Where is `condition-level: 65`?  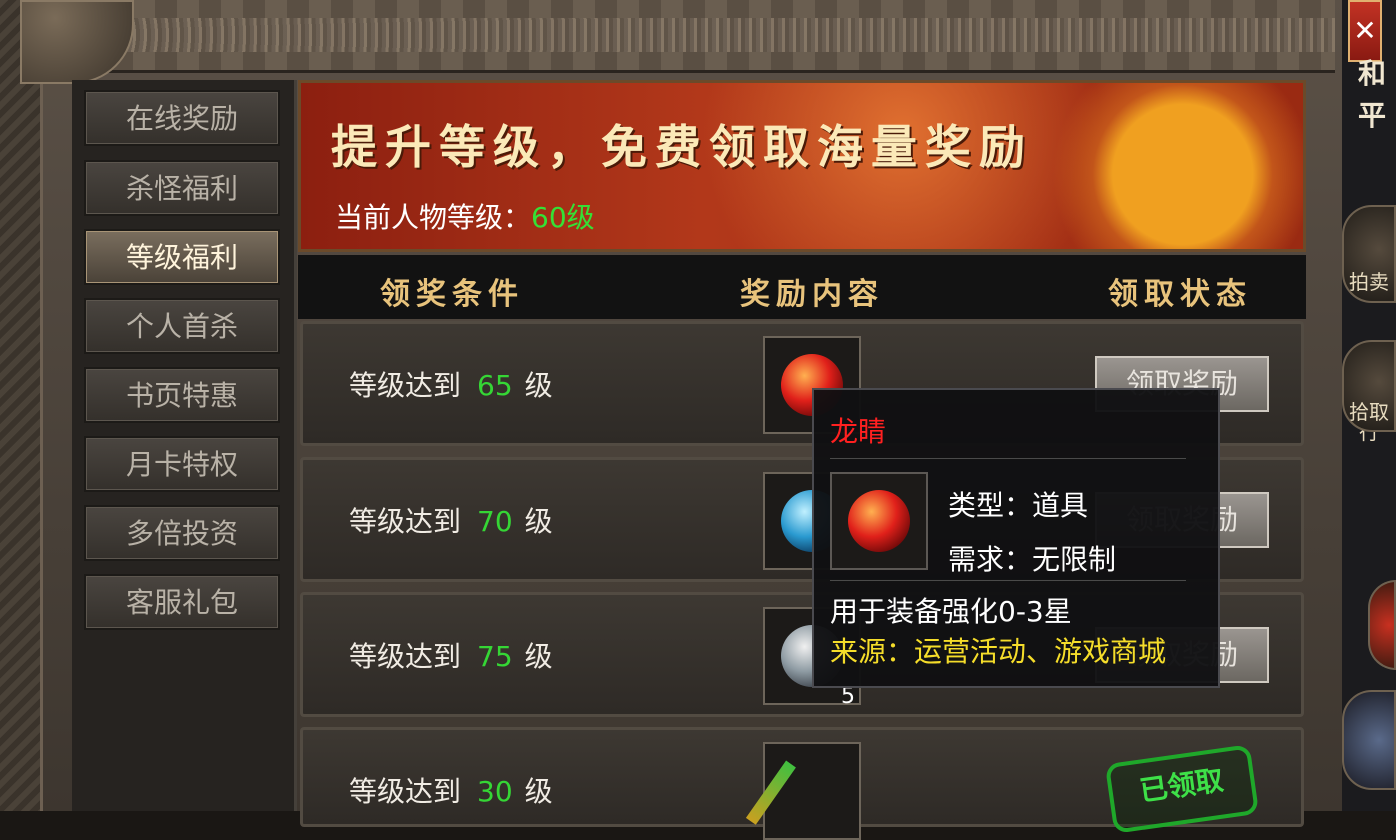 condition-level: 65 is located at coordinates (495, 385).